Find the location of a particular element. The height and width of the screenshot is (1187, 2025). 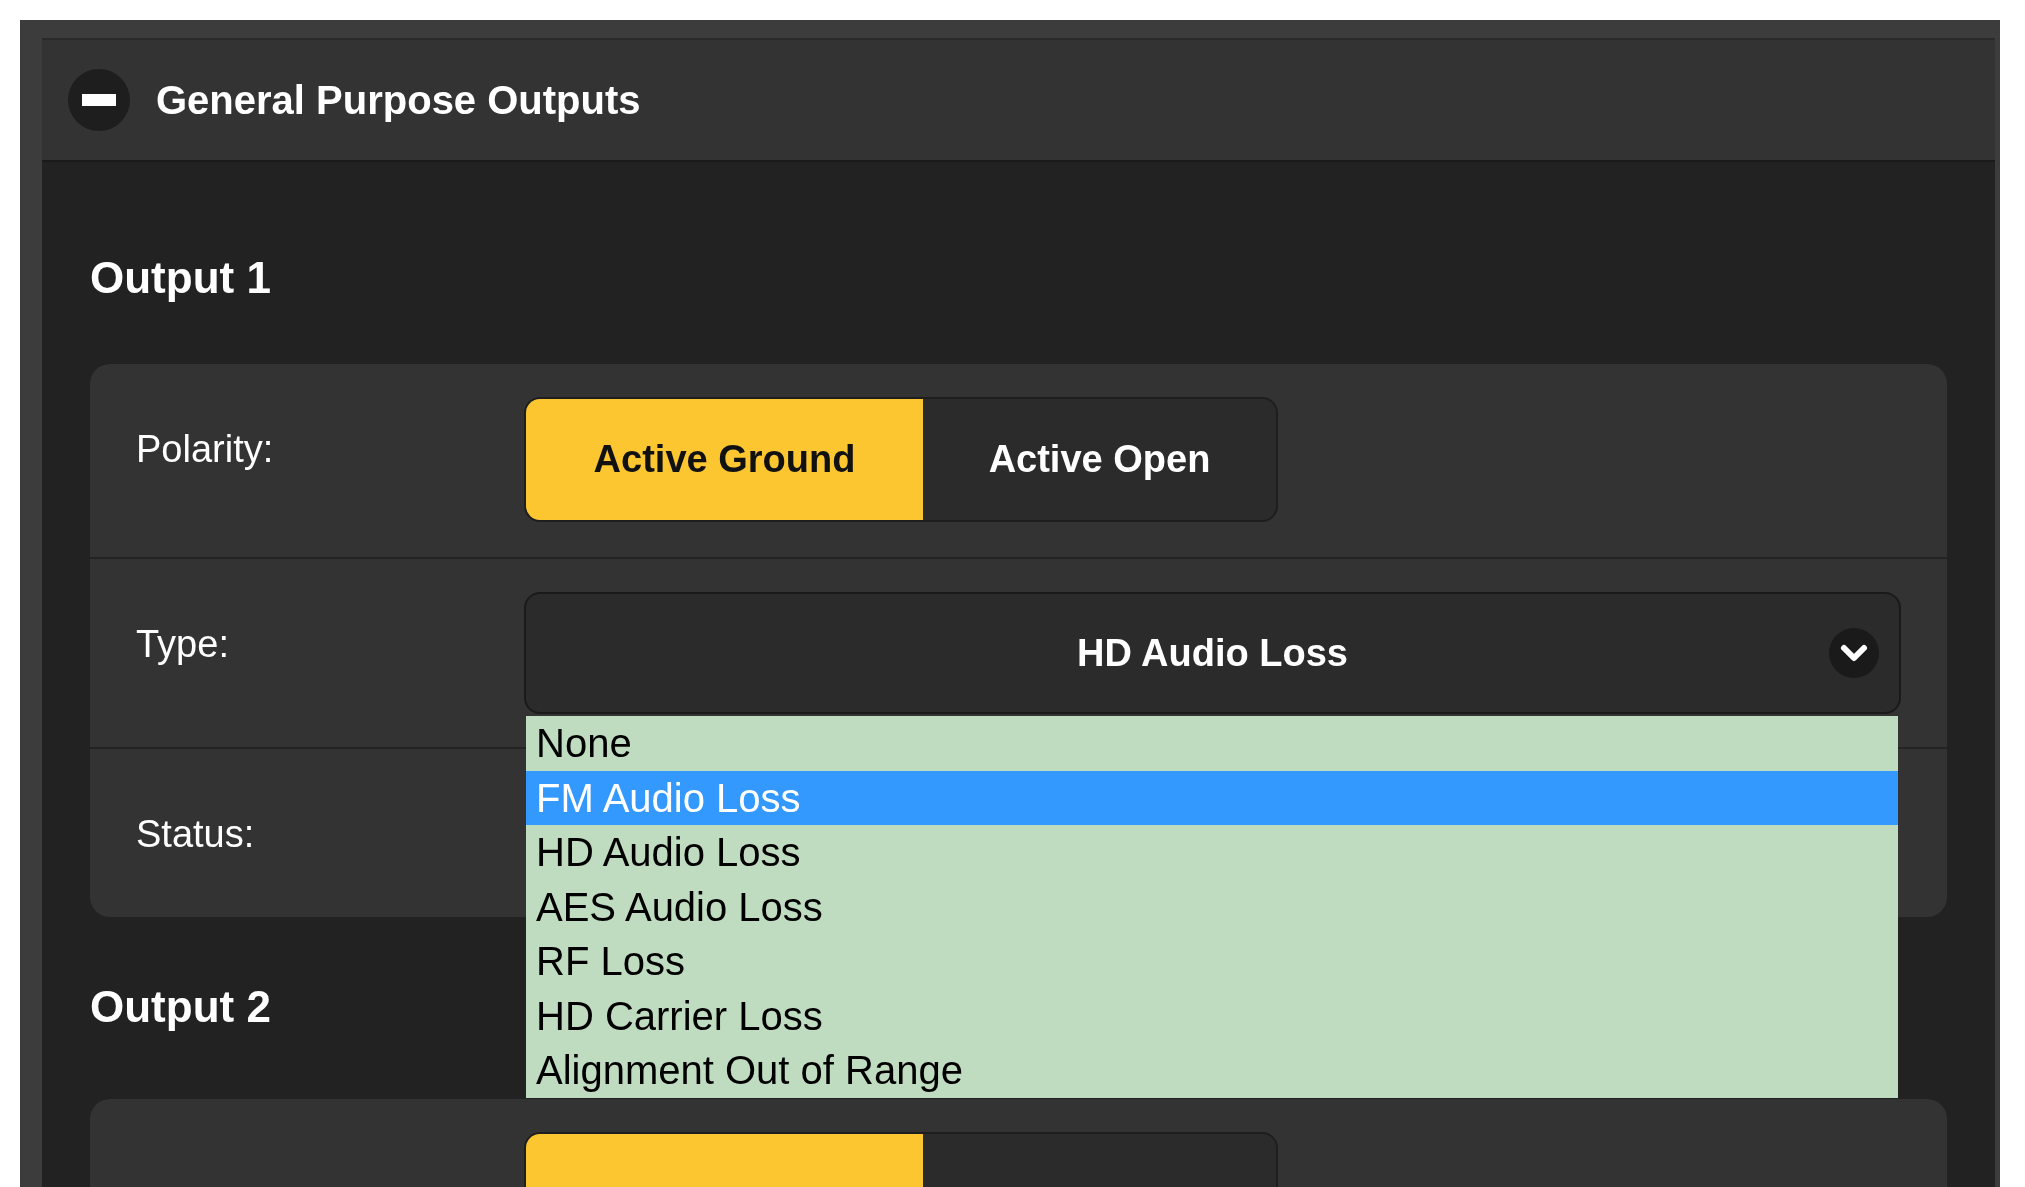

output-heading: Output 2 is located at coordinates (180, 1007).